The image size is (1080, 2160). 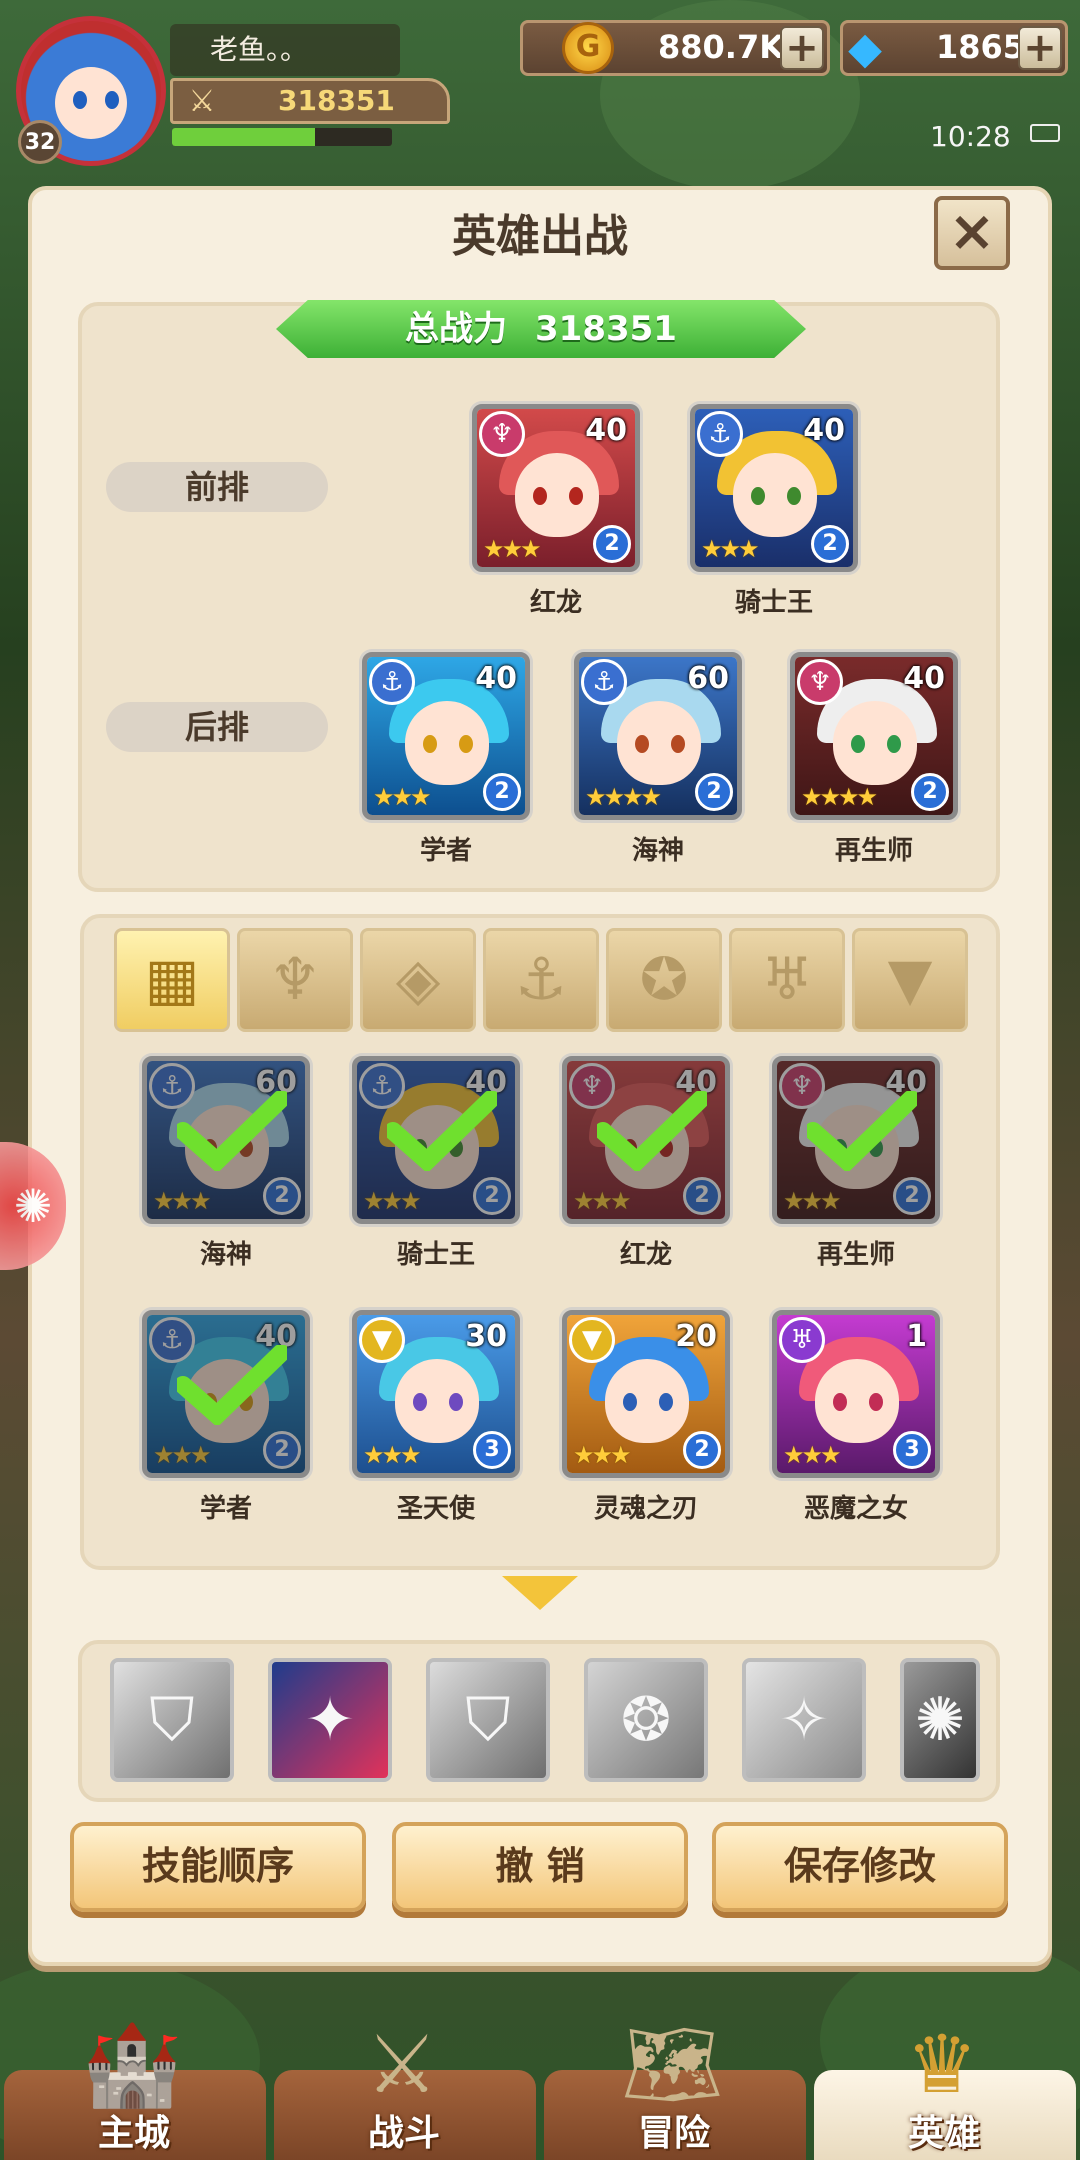 I want to click on hero-card: ▼ 30 ★★★ 3, so click(x=436, y=1394).